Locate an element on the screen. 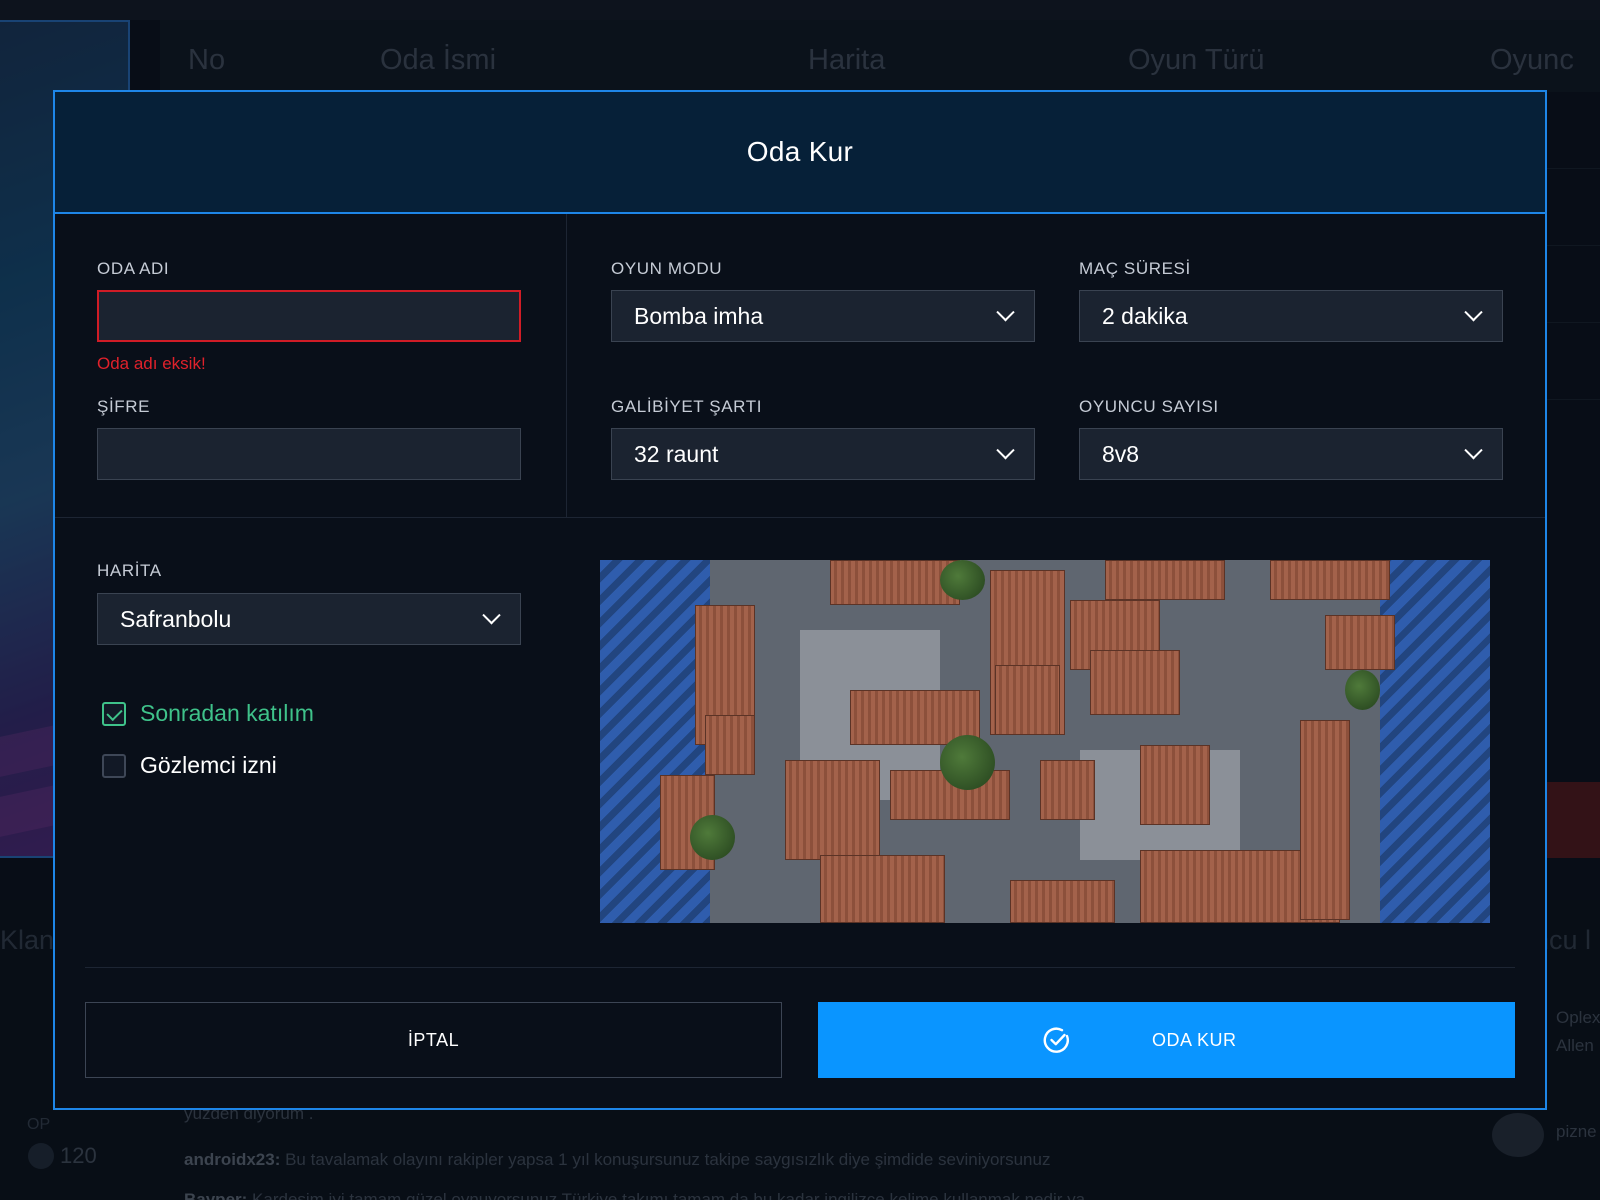 The width and height of the screenshot is (1600, 1200). map-label: HARİTA is located at coordinates (129, 570).